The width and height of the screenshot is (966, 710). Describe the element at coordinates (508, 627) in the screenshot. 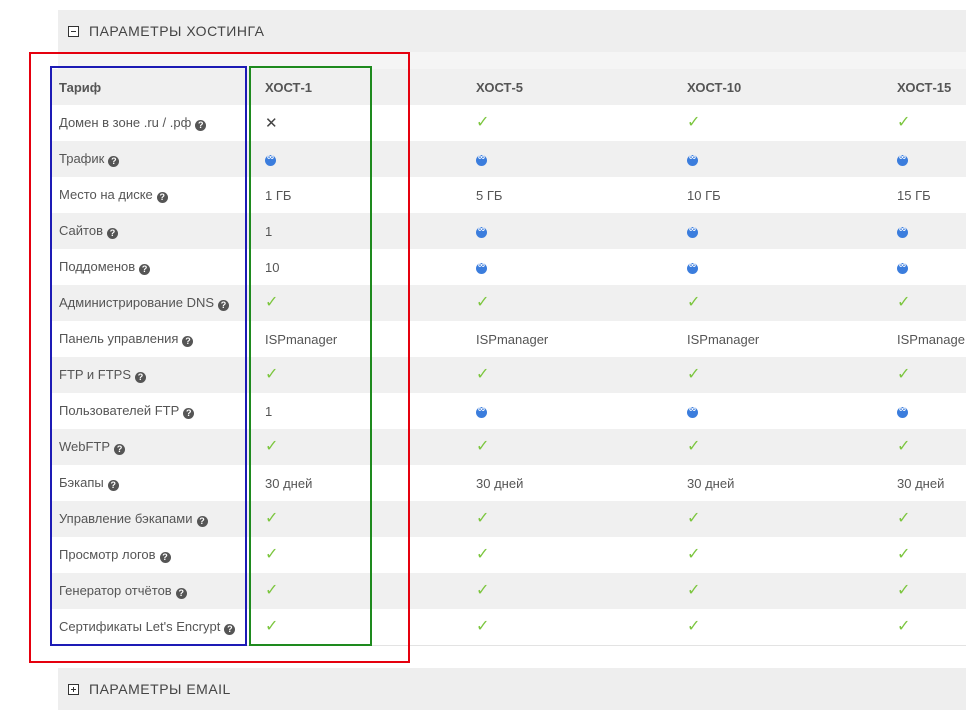

I see `table-row: Сертификаты Let's Encrypt? ✓ ✓ ✓ ✓` at that location.